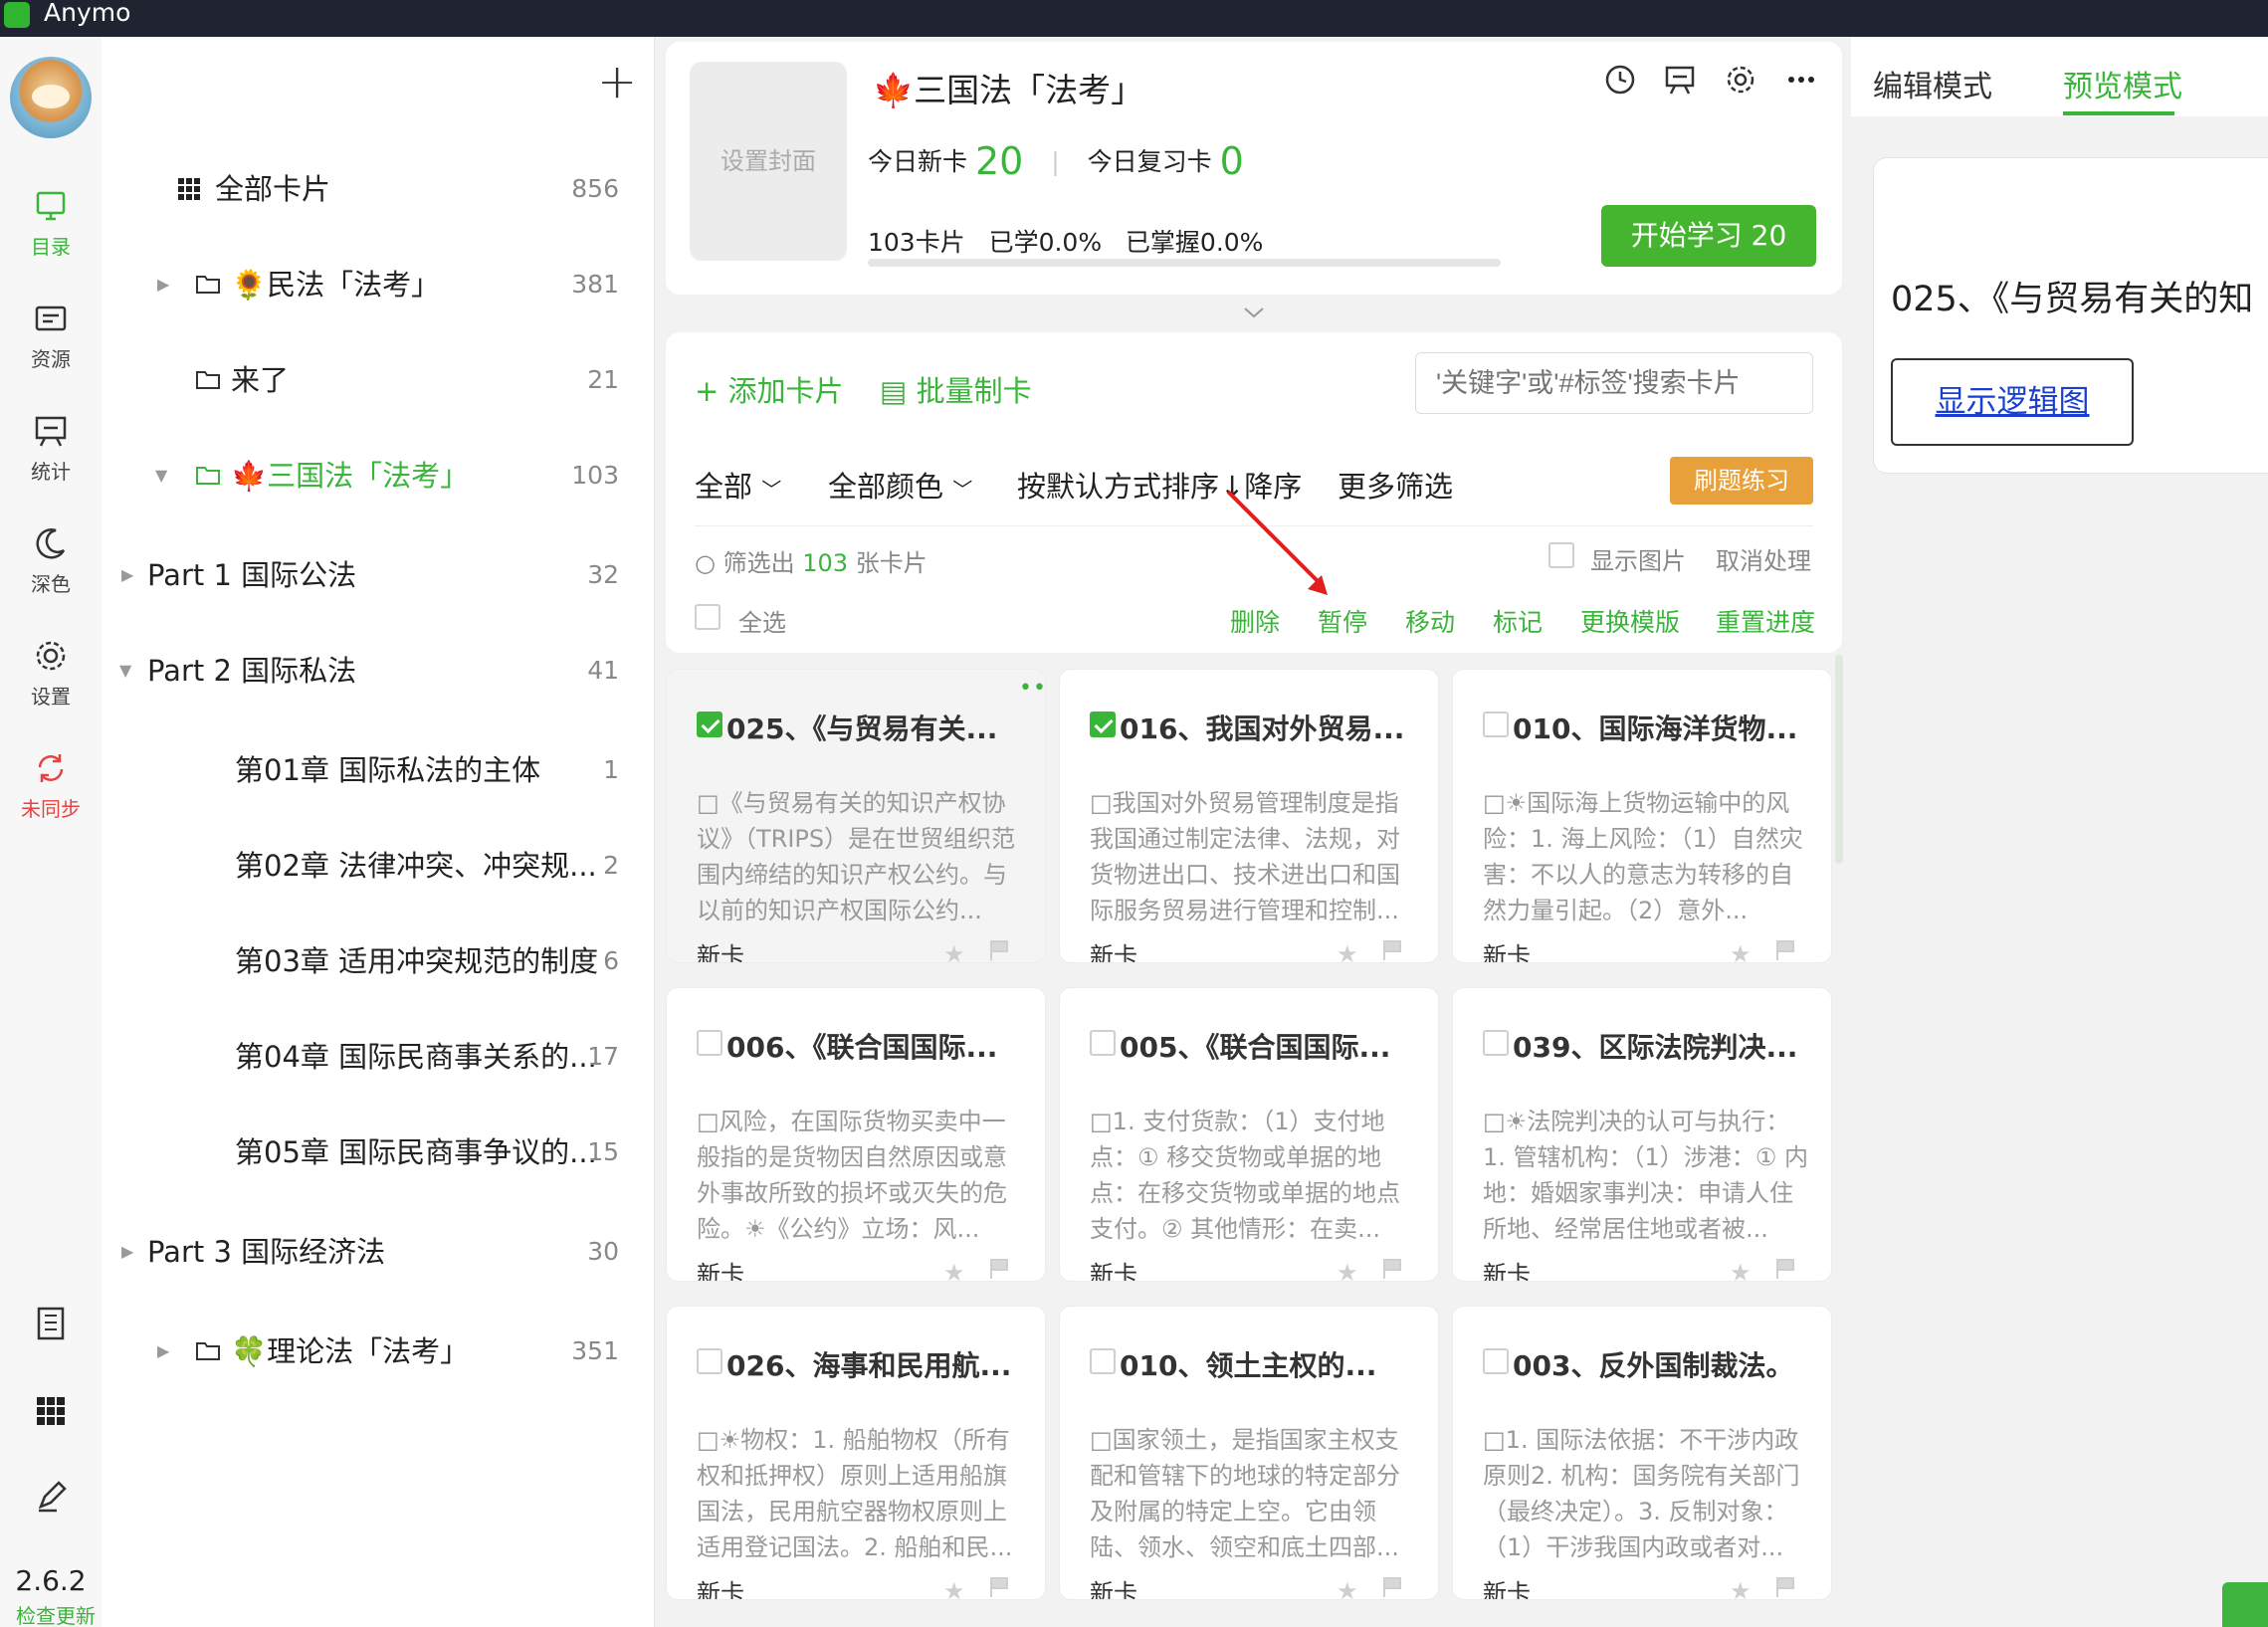 This screenshot has height=1627, width=2268. Describe the element at coordinates (1614, 383) in the screenshot. I see `search-input` at that location.